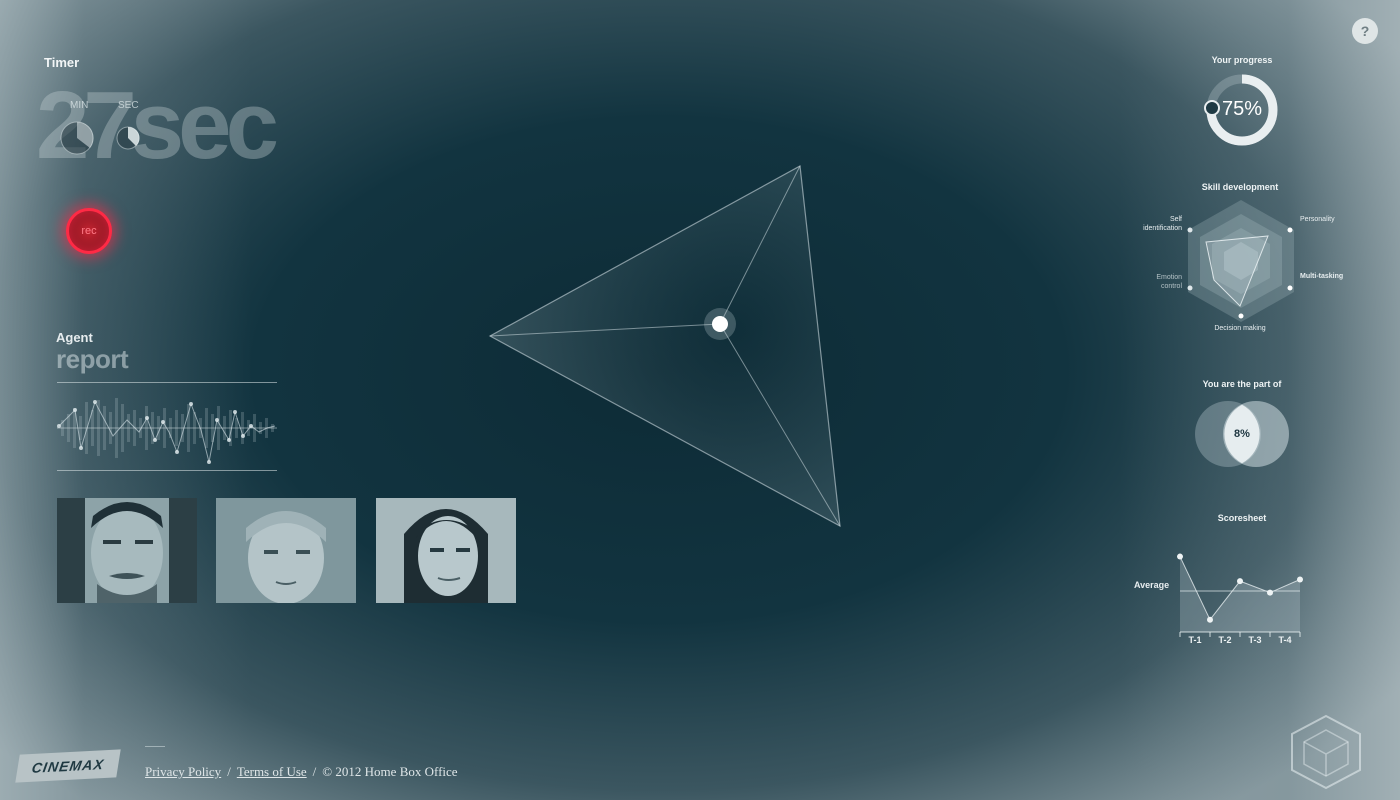  I want to click on rec-button: rec, so click(89, 231).